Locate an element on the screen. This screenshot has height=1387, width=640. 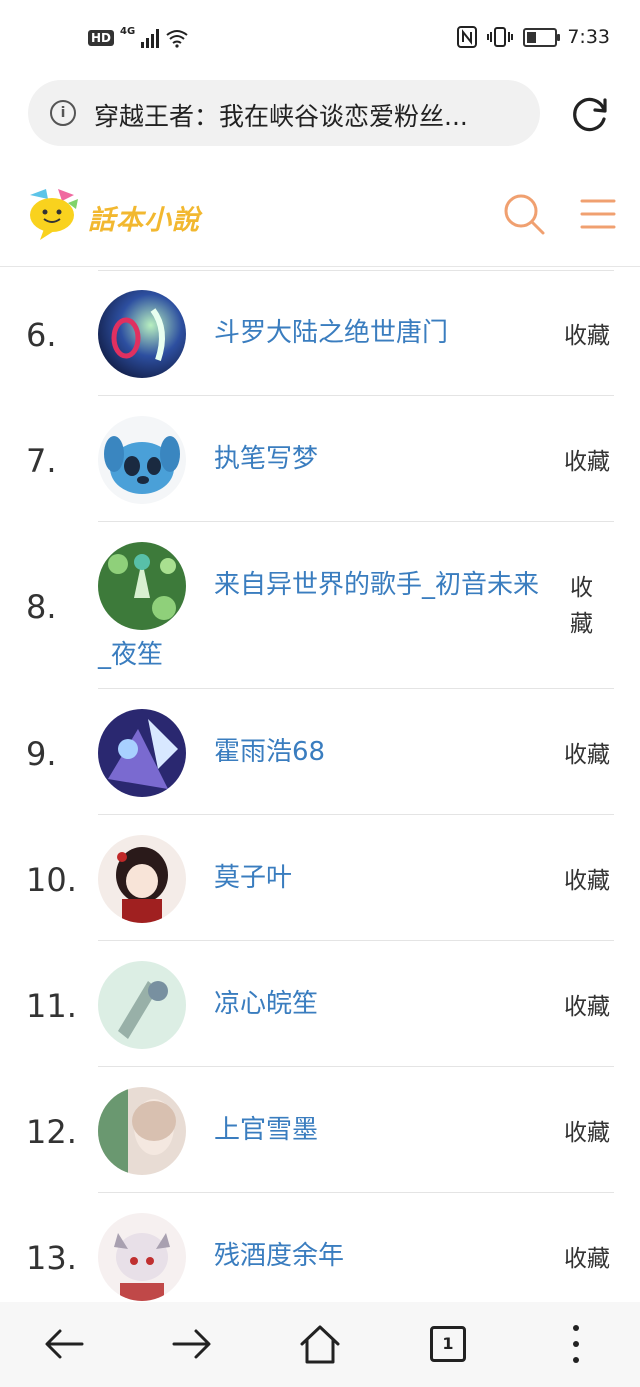
favorite-button-line1: 收 is located at coordinates (581, 588).